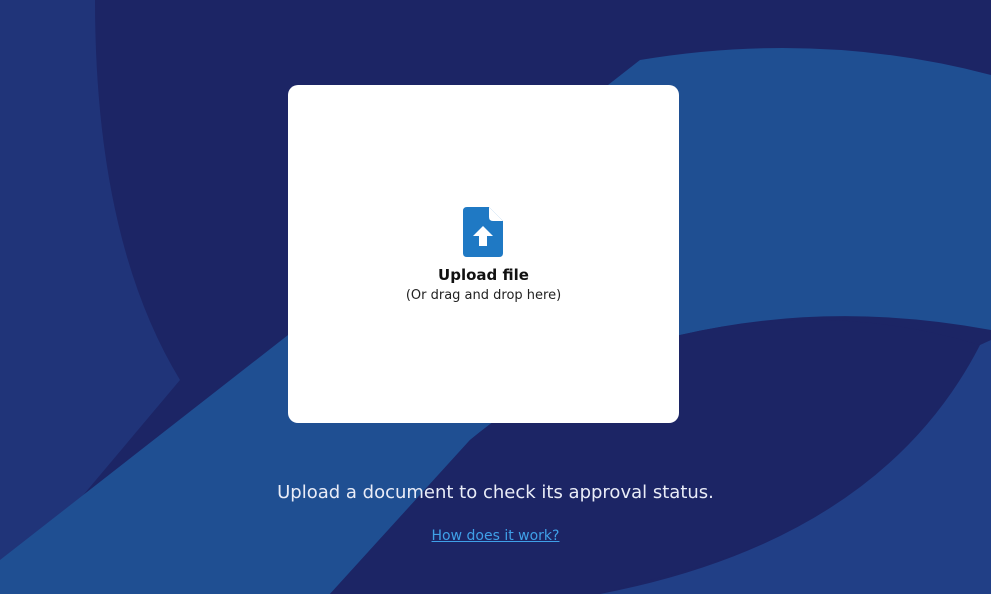 The image size is (991, 594). I want to click on upload-title: Upload file, so click(483, 275).